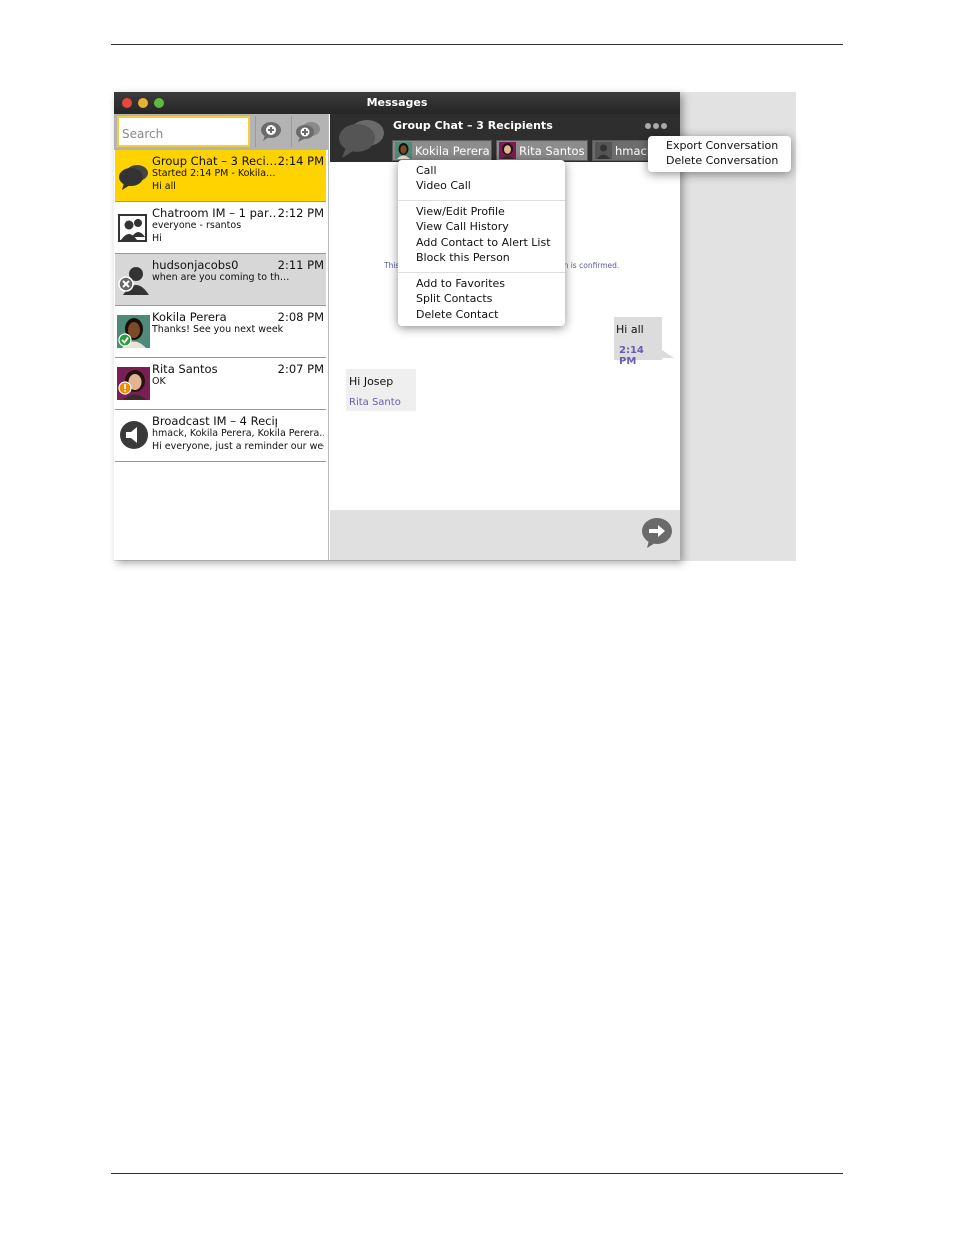  What do you see at coordinates (552, 151) in the screenshot?
I see `recipient-tab-label: Rita Santos` at bounding box center [552, 151].